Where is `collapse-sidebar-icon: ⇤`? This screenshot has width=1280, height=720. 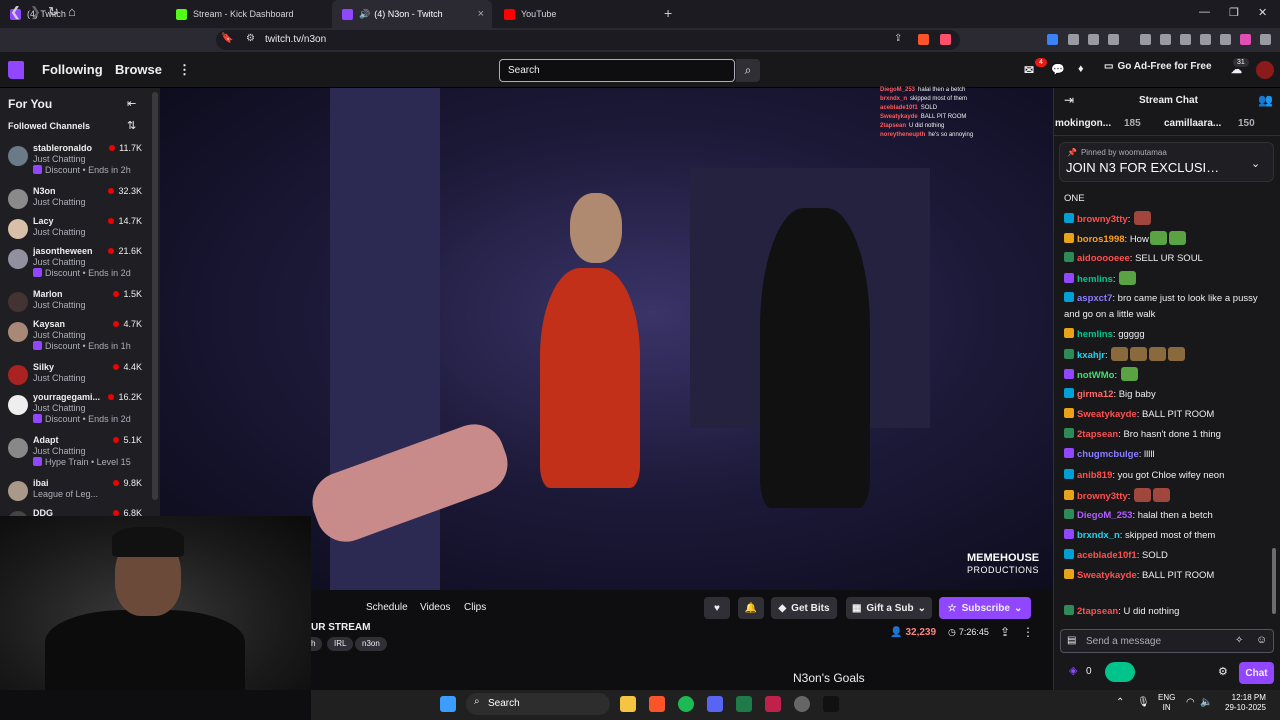
collapse-sidebar-icon: ⇤ is located at coordinates (131, 103).